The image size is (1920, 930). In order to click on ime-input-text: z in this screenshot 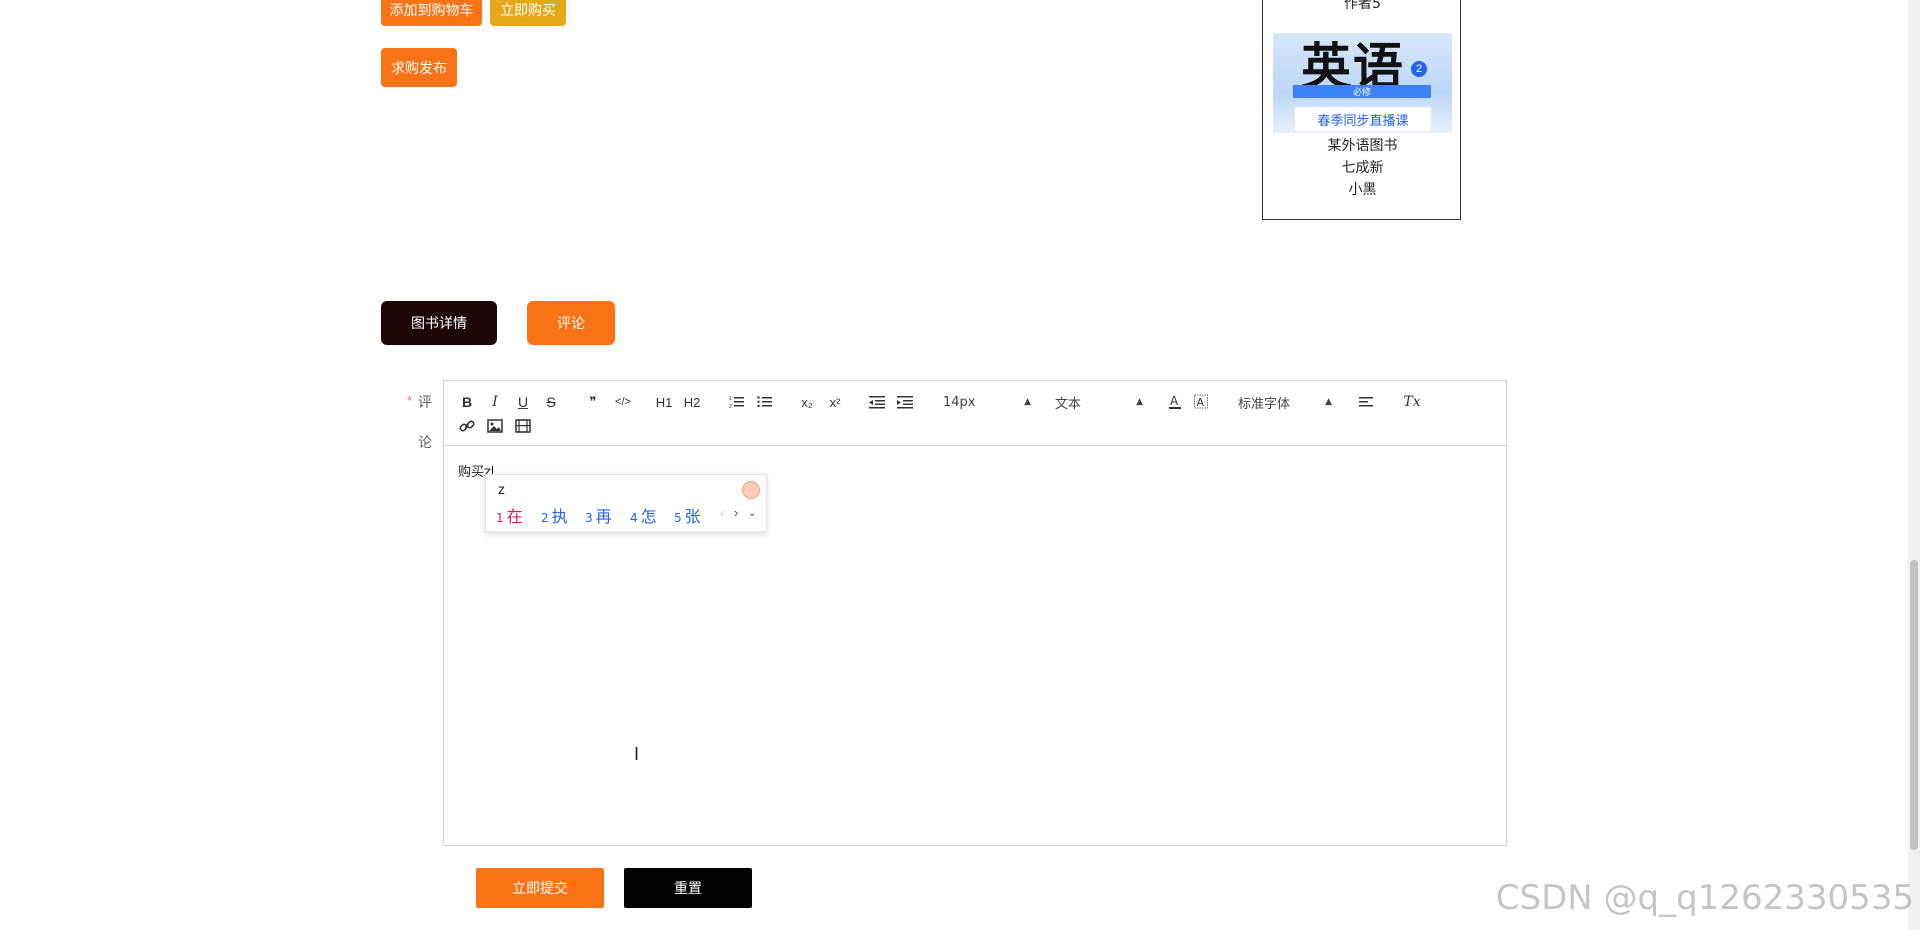, I will do `click(501, 489)`.